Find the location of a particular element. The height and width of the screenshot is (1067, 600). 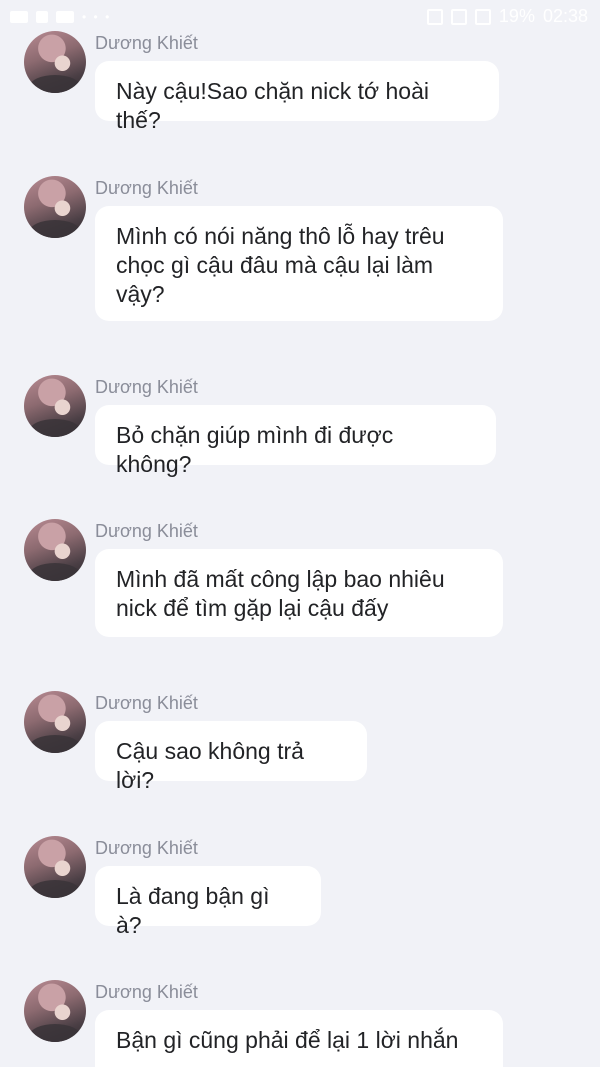

status-time: 02:38 is located at coordinates (565, 16).